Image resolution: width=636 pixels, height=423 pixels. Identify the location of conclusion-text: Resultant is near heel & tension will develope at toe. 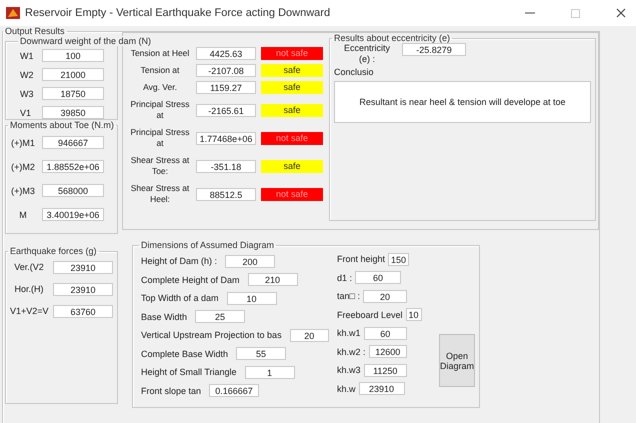
(462, 102).